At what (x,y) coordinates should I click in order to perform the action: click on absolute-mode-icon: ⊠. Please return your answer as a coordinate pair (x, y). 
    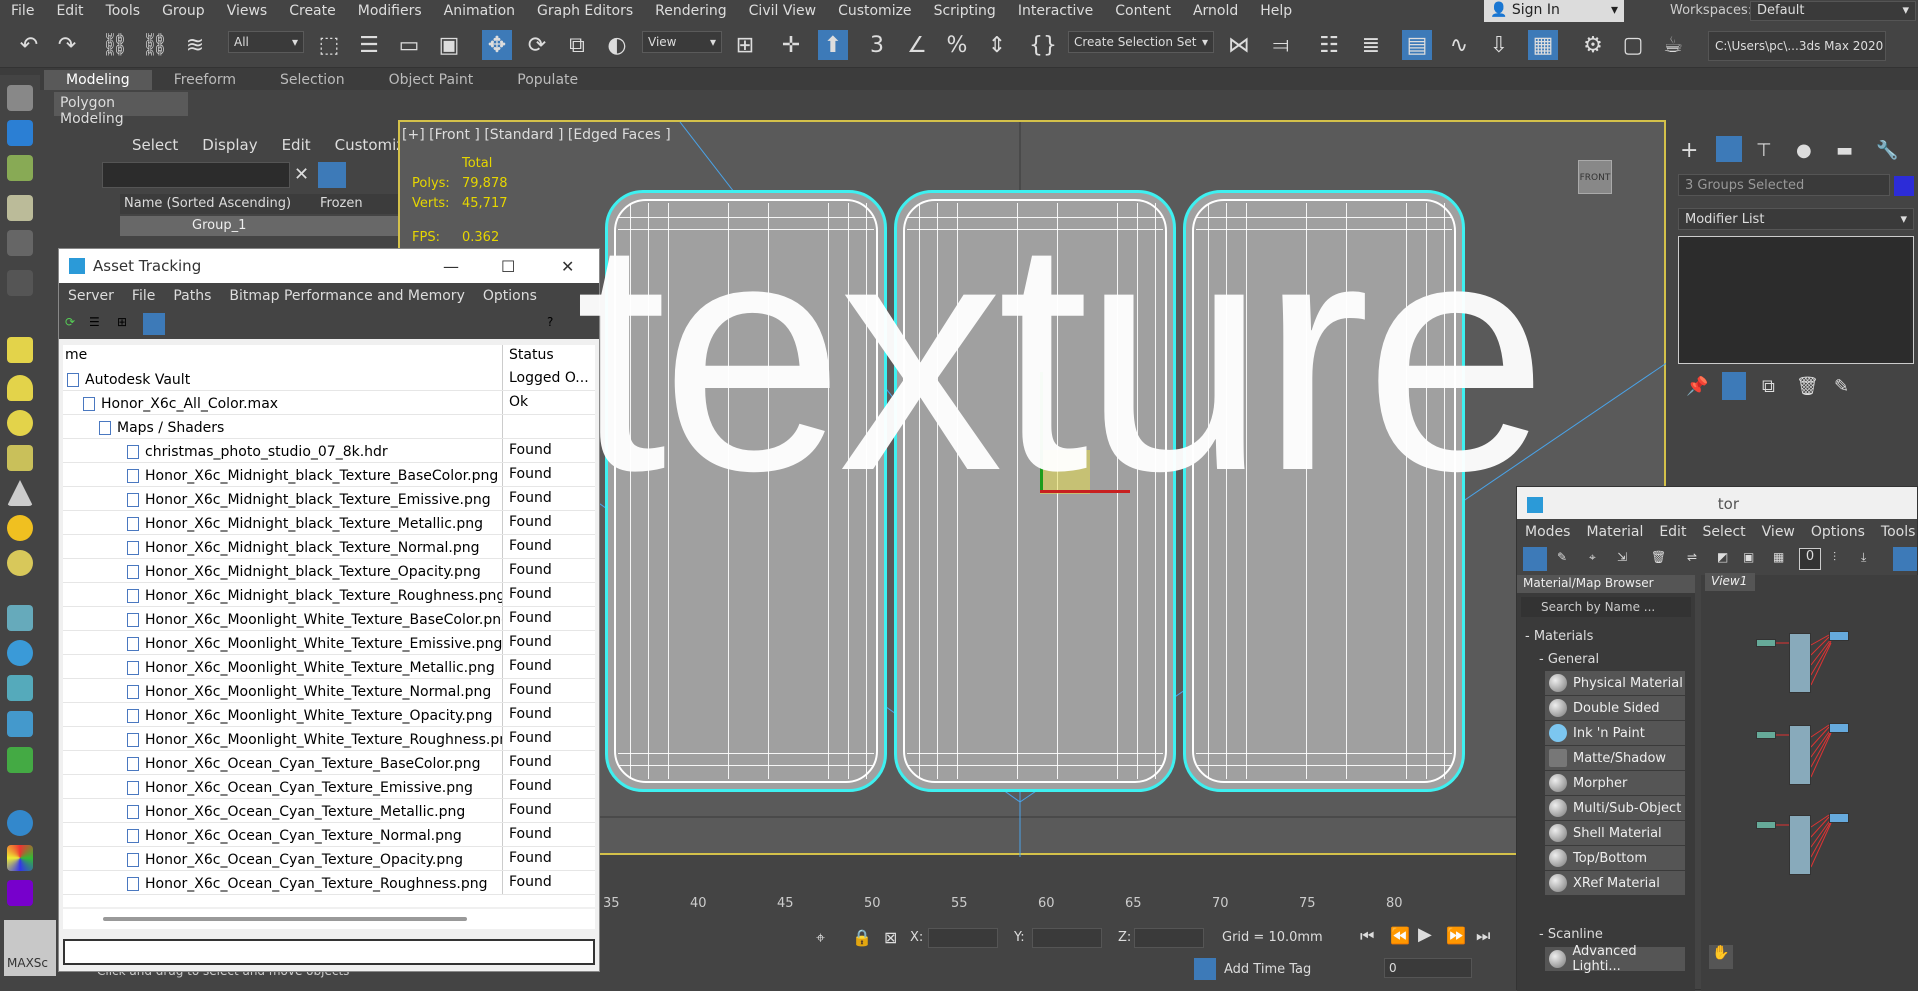
    Looking at the image, I should click on (890, 937).